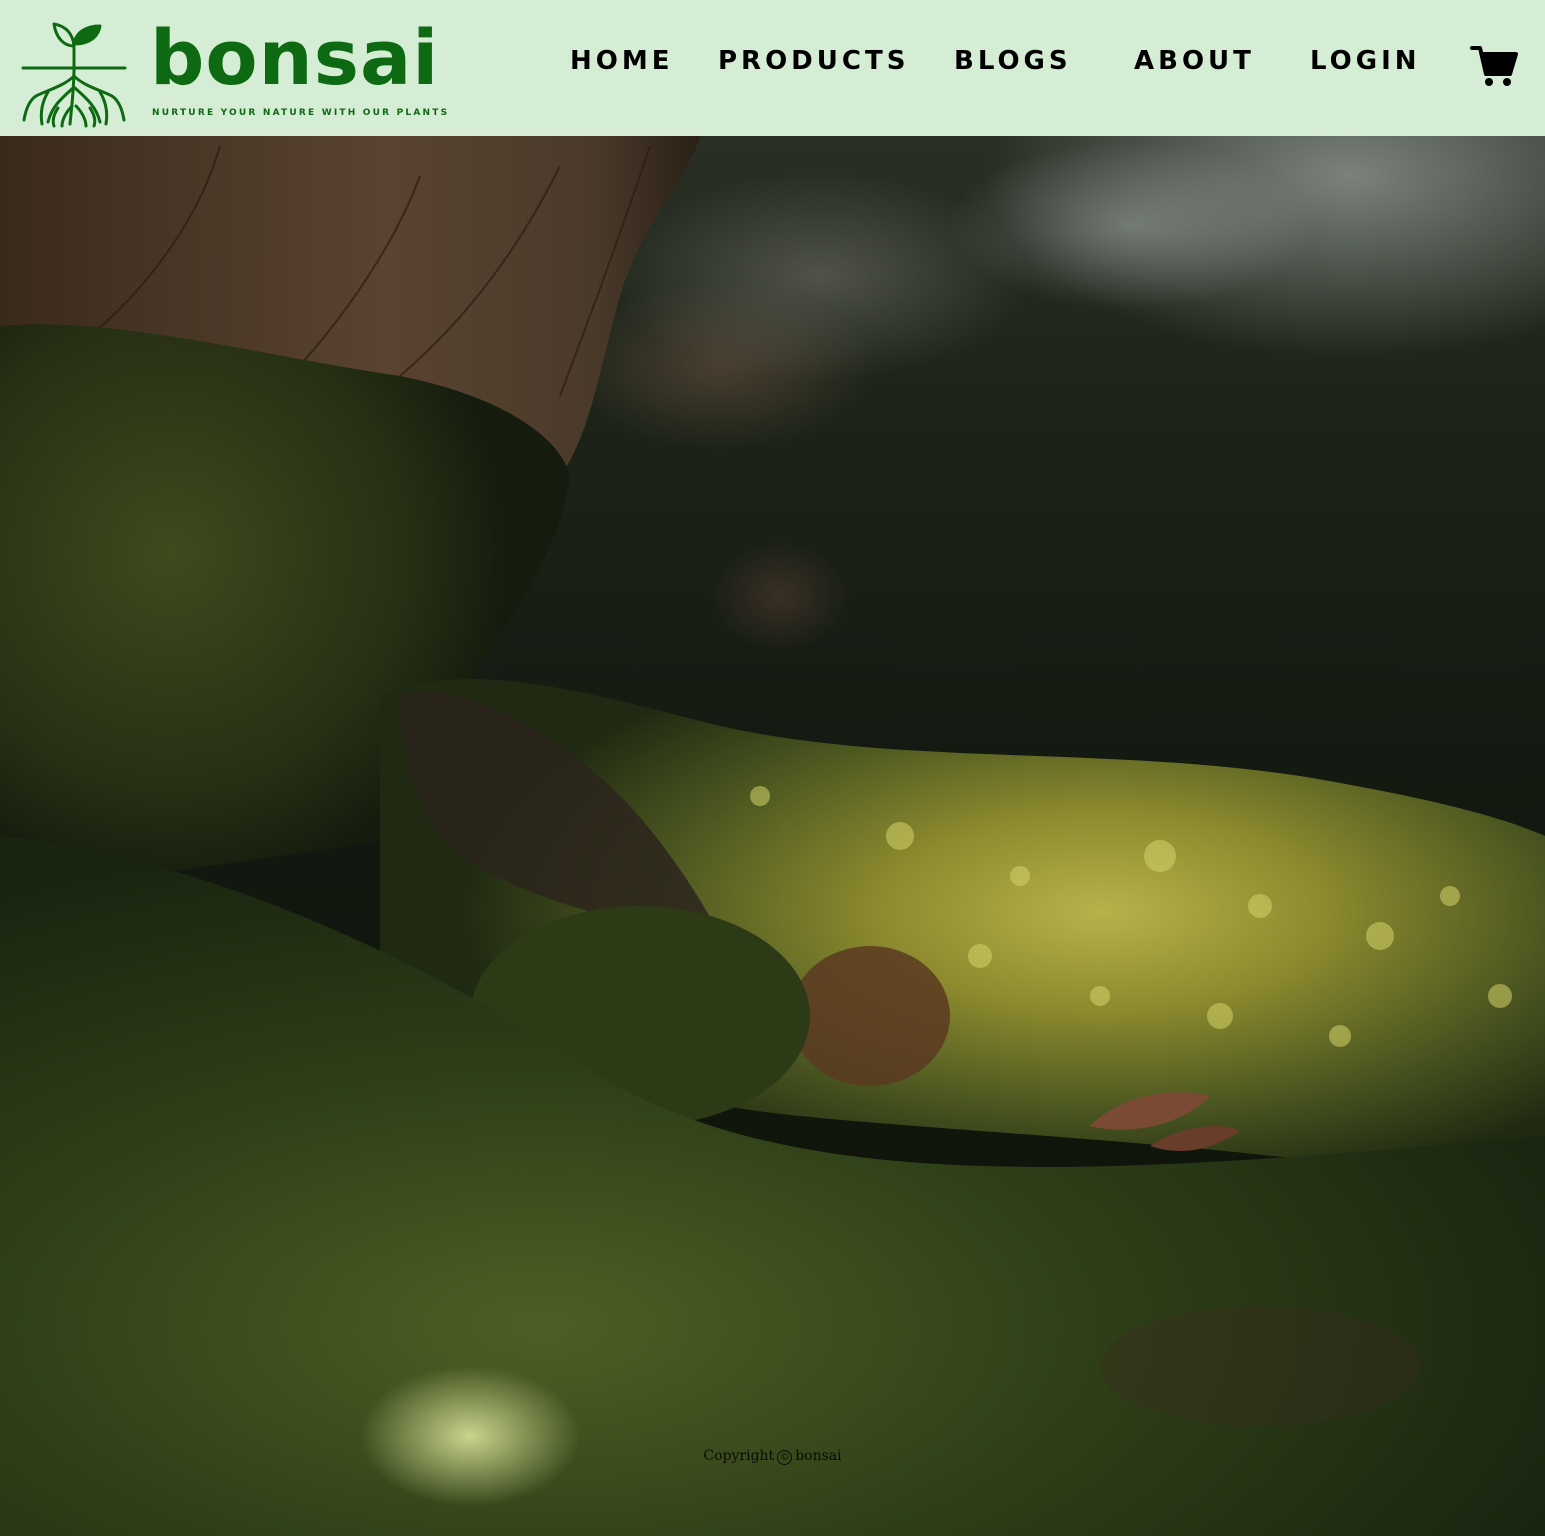 The width and height of the screenshot is (1545, 1536). What do you see at coordinates (295, 57) in the screenshot?
I see `brand-name: bonsai` at bounding box center [295, 57].